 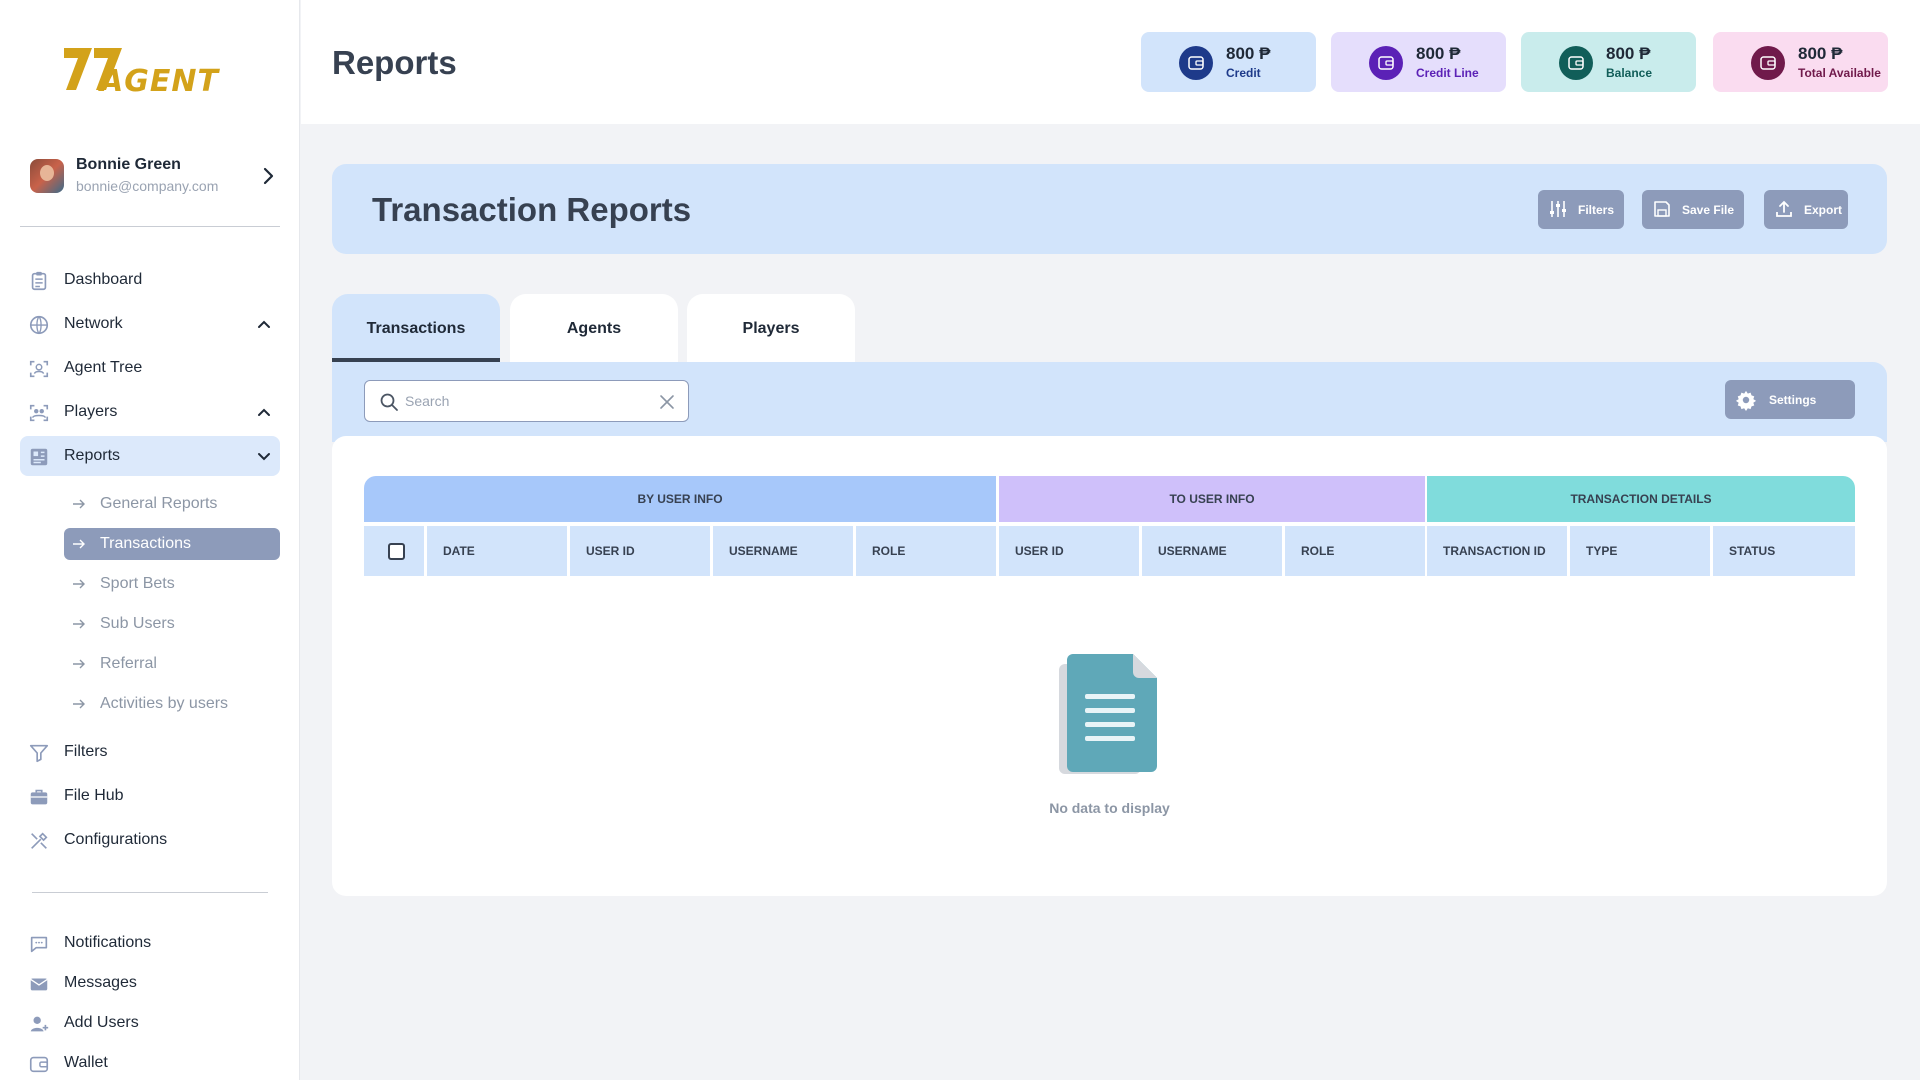 I want to click on chevron-down-icon, so click(x=264, y=456).